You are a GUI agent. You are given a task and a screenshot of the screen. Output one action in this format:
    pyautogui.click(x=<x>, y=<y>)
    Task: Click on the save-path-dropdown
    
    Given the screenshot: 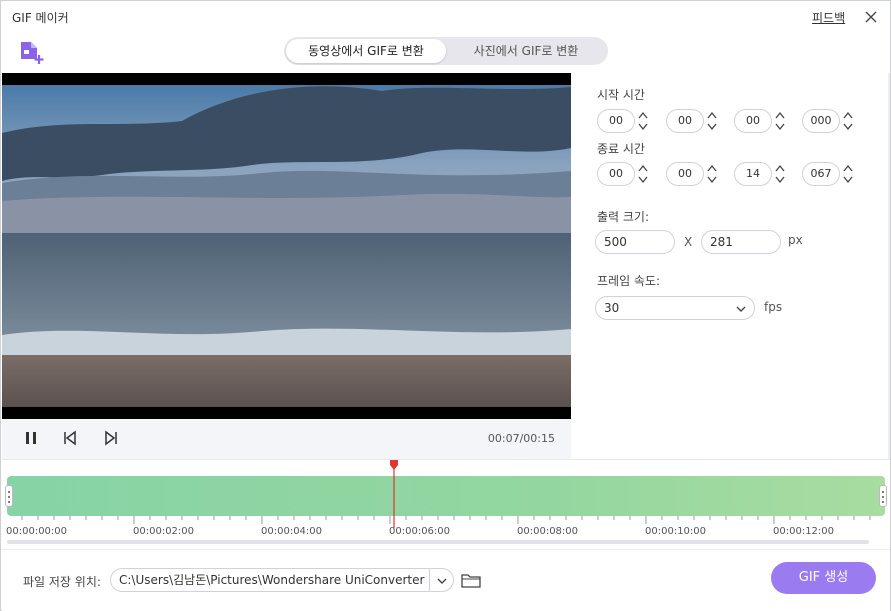 What is the action you would take?
    pyautogui.click(x=441, y=580)
    